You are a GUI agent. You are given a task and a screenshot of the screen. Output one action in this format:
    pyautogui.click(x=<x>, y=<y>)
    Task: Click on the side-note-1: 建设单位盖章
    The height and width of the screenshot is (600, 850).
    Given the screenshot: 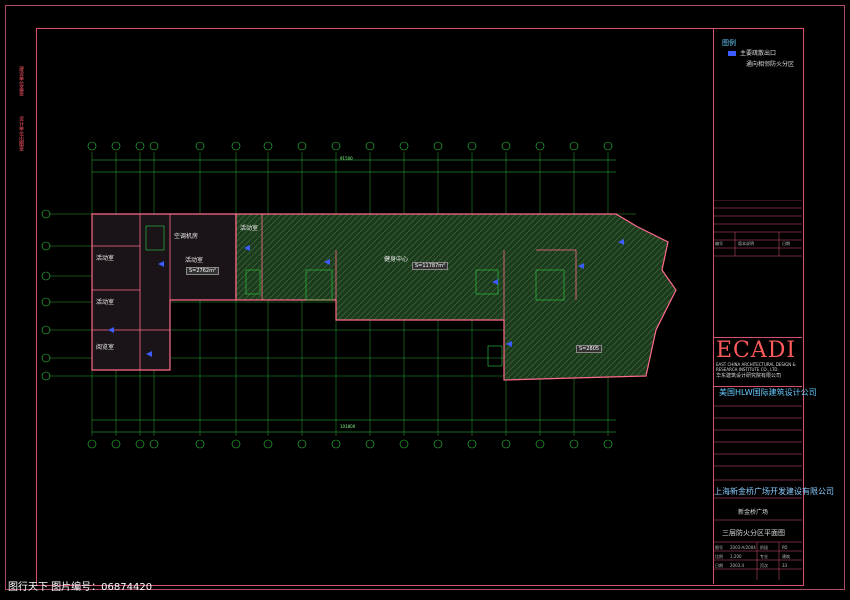 What is the action you would take?
    pyautogui.click(x=21, y=81)
    